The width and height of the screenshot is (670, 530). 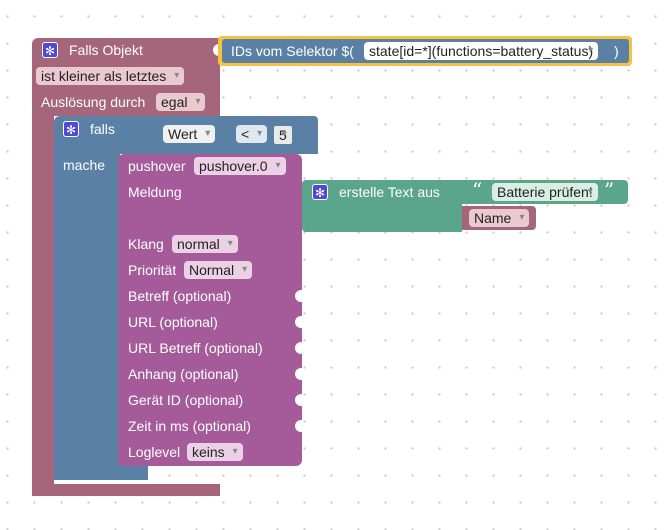 I want to click on if-block-bottom, so click(x=101, y=472).